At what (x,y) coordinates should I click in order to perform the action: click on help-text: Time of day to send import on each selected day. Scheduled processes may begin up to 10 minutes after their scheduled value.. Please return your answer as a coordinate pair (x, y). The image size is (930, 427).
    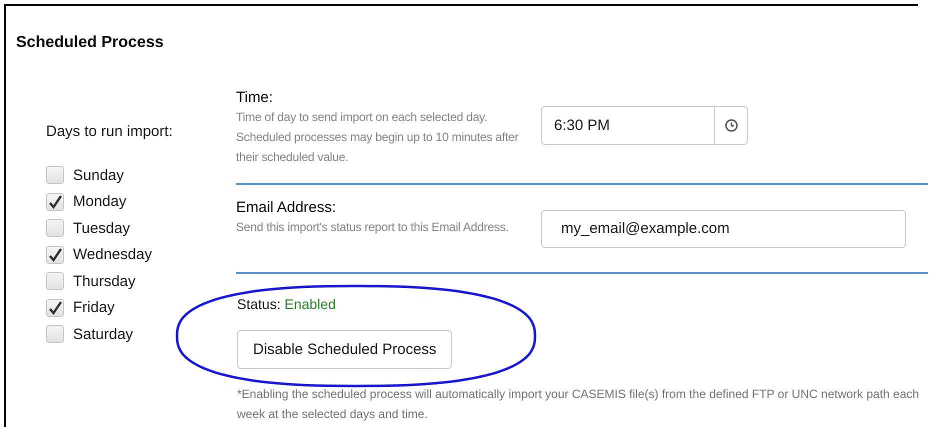
    Looking at the image, I should click on (378, 137).